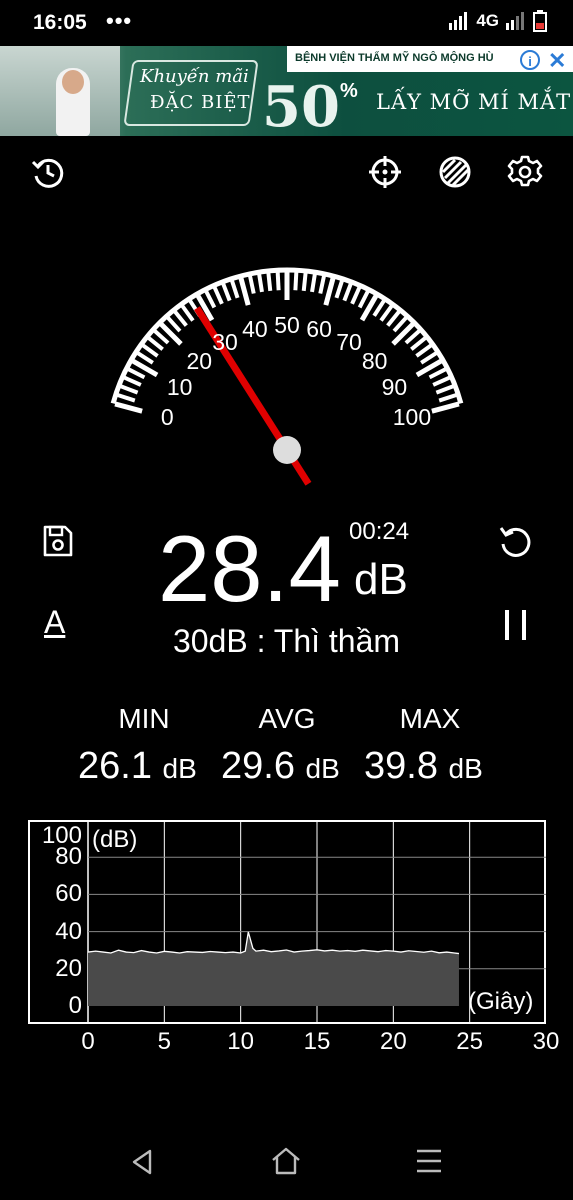  I want to click on chart-y-tick: 60, so click(68, 894).